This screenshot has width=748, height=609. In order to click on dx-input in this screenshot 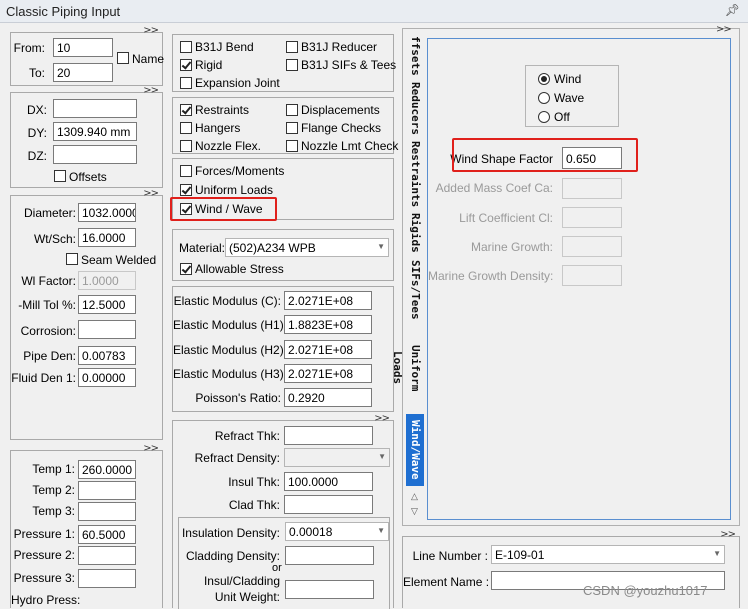, I will do `click(95, 108)`.